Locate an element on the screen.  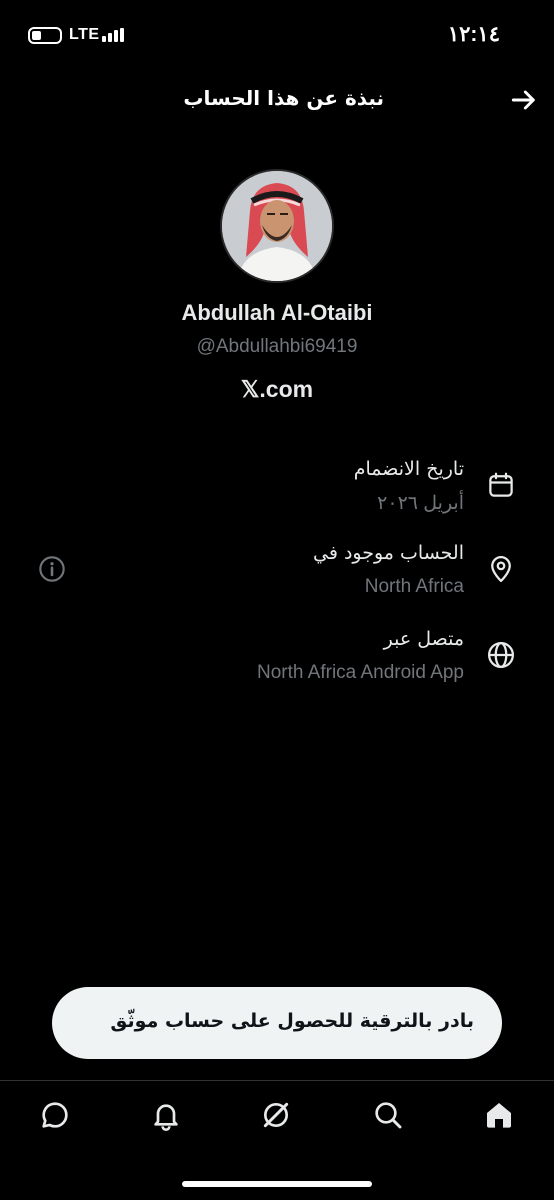
location-value: North Africa is located at coordinates (414, 586).